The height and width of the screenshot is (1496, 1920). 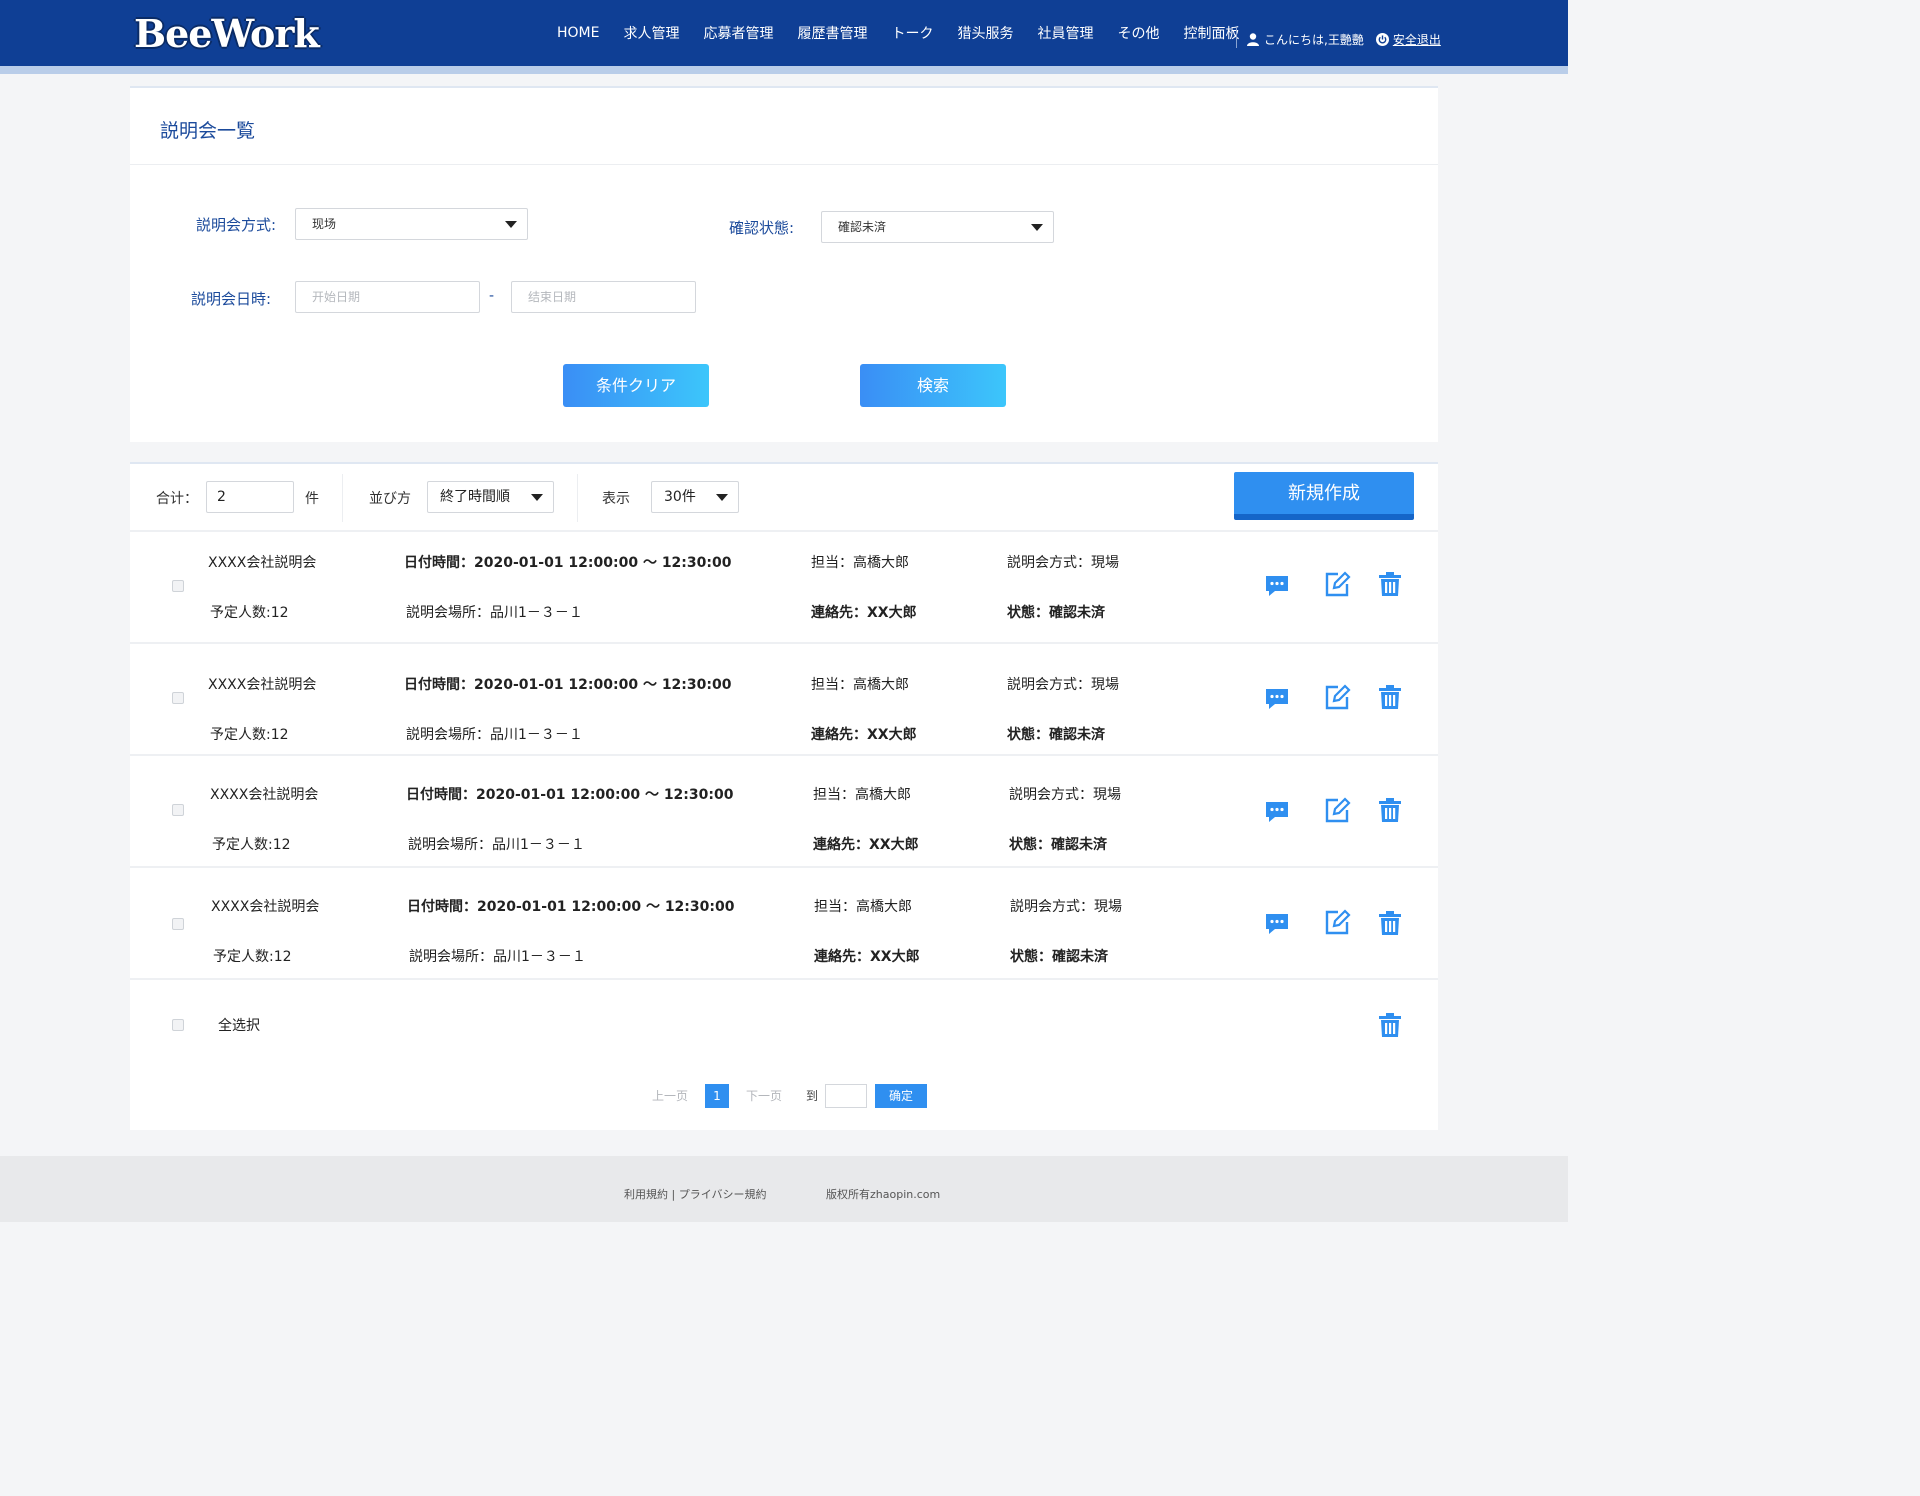 I want to click on user-area: こんにちは,王艷艷 安全退出, so click(x=1344, y=39).